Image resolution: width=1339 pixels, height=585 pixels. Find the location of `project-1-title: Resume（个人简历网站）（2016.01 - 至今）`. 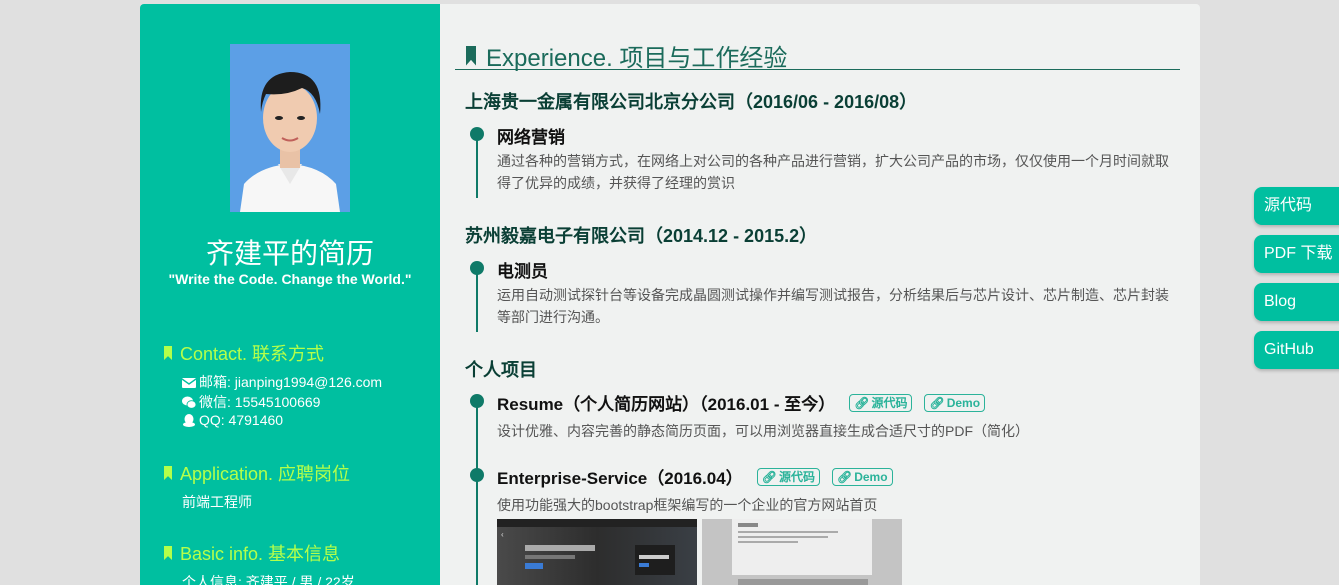

project-1-title: Resume（个人简历网站）（2016.01 - 至今） is located at coordinates (666, 404).